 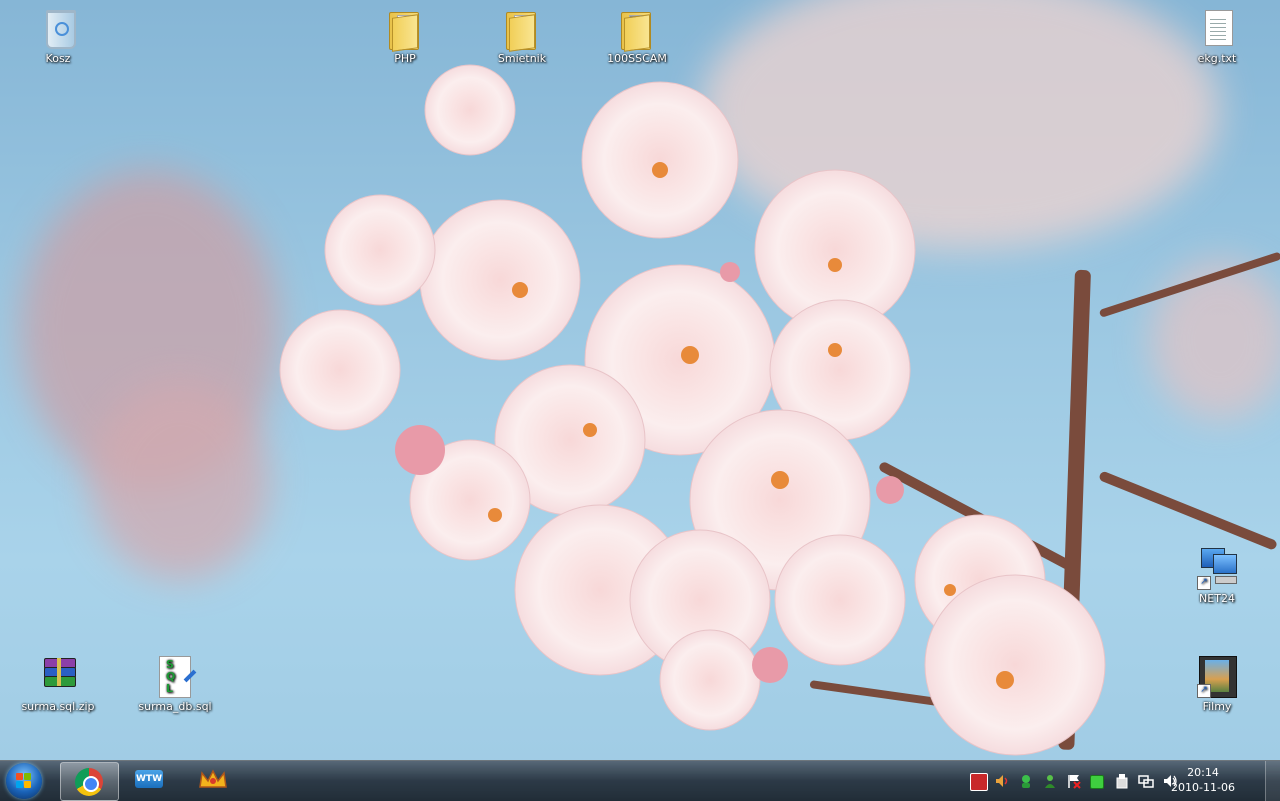 I want to click on desktop-icon-smietnik-folder: Smietnik, so click(x=522, y=36).